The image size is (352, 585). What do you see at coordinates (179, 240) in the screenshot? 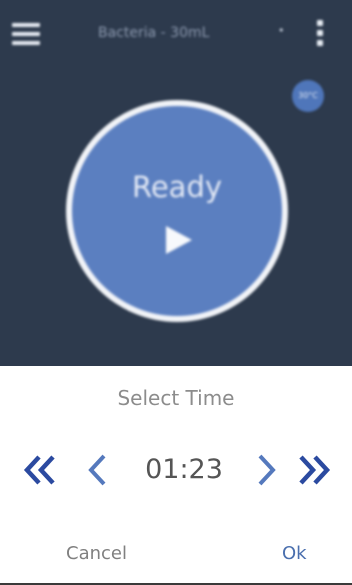
I see `play-icon` at bounding box center [179, 240].